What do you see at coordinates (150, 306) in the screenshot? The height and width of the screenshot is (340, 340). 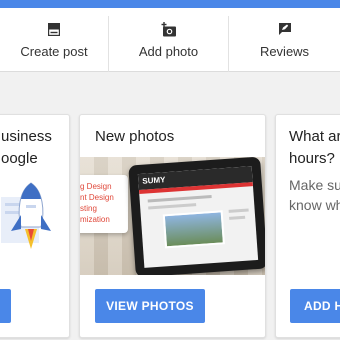 I see `view-photos-button: VIEW PHOTOS` at bounding box center [150, 306].